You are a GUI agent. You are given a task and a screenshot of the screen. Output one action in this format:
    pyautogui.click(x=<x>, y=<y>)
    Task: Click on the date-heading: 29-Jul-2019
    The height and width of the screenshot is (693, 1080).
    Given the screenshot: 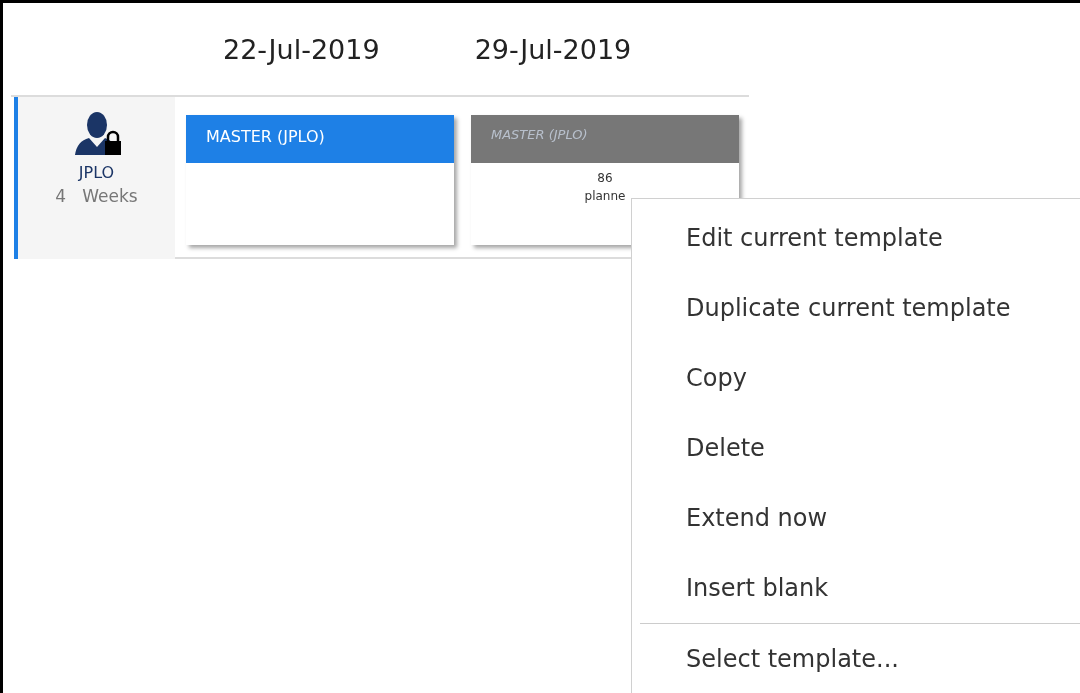 What is the action you would take?
    pyautogui.click(x=553, y=49)
    